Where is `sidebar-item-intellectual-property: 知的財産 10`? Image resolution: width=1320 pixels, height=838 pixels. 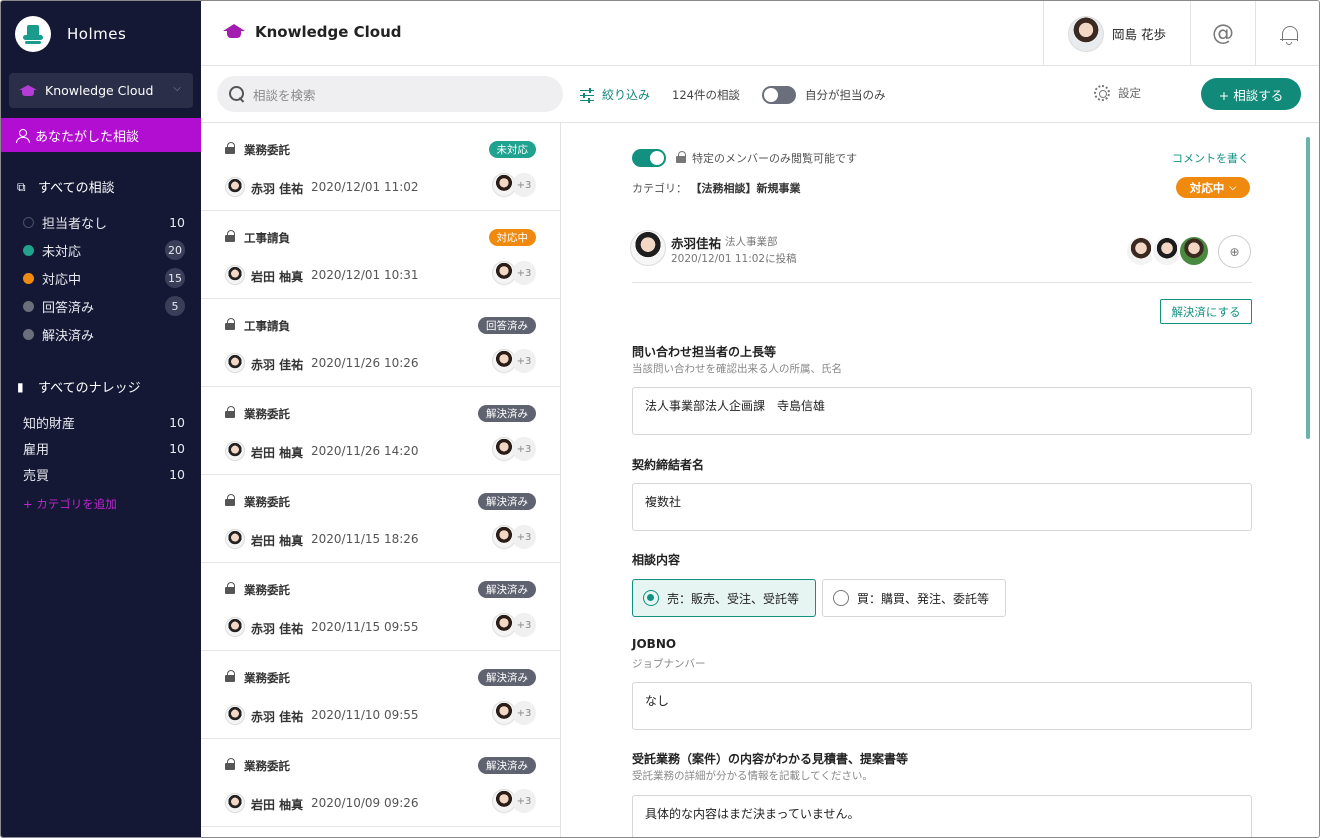
sidebar-item-intellectual-property: 知的財産 10 is located at coordinates (104, 422).